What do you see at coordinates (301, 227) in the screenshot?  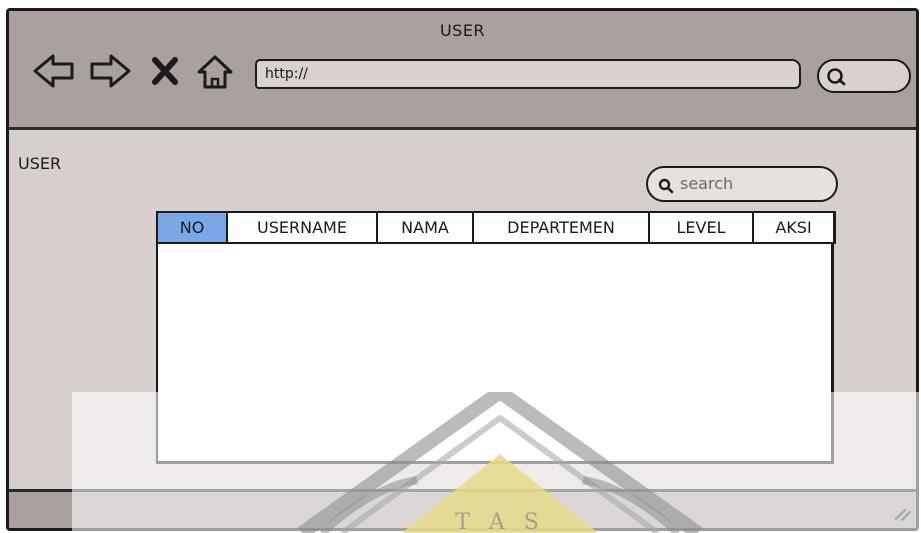 I see `column-header-username: USERNAME` at bounding box center [301, 227].